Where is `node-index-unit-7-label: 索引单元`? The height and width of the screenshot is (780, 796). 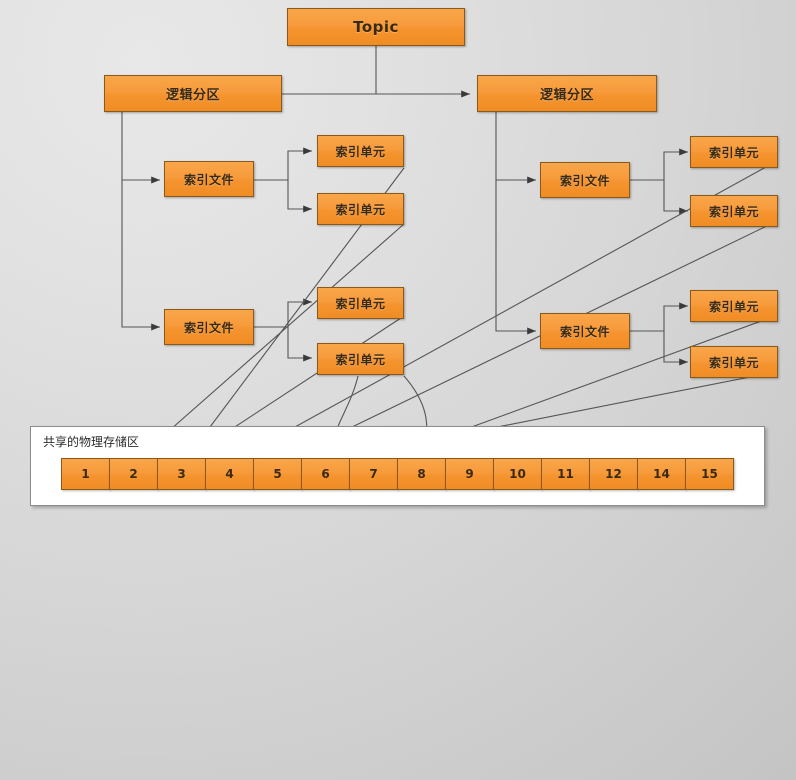 node-index-unit-7-label: 索引单元 is located at coordinates (733, 306).